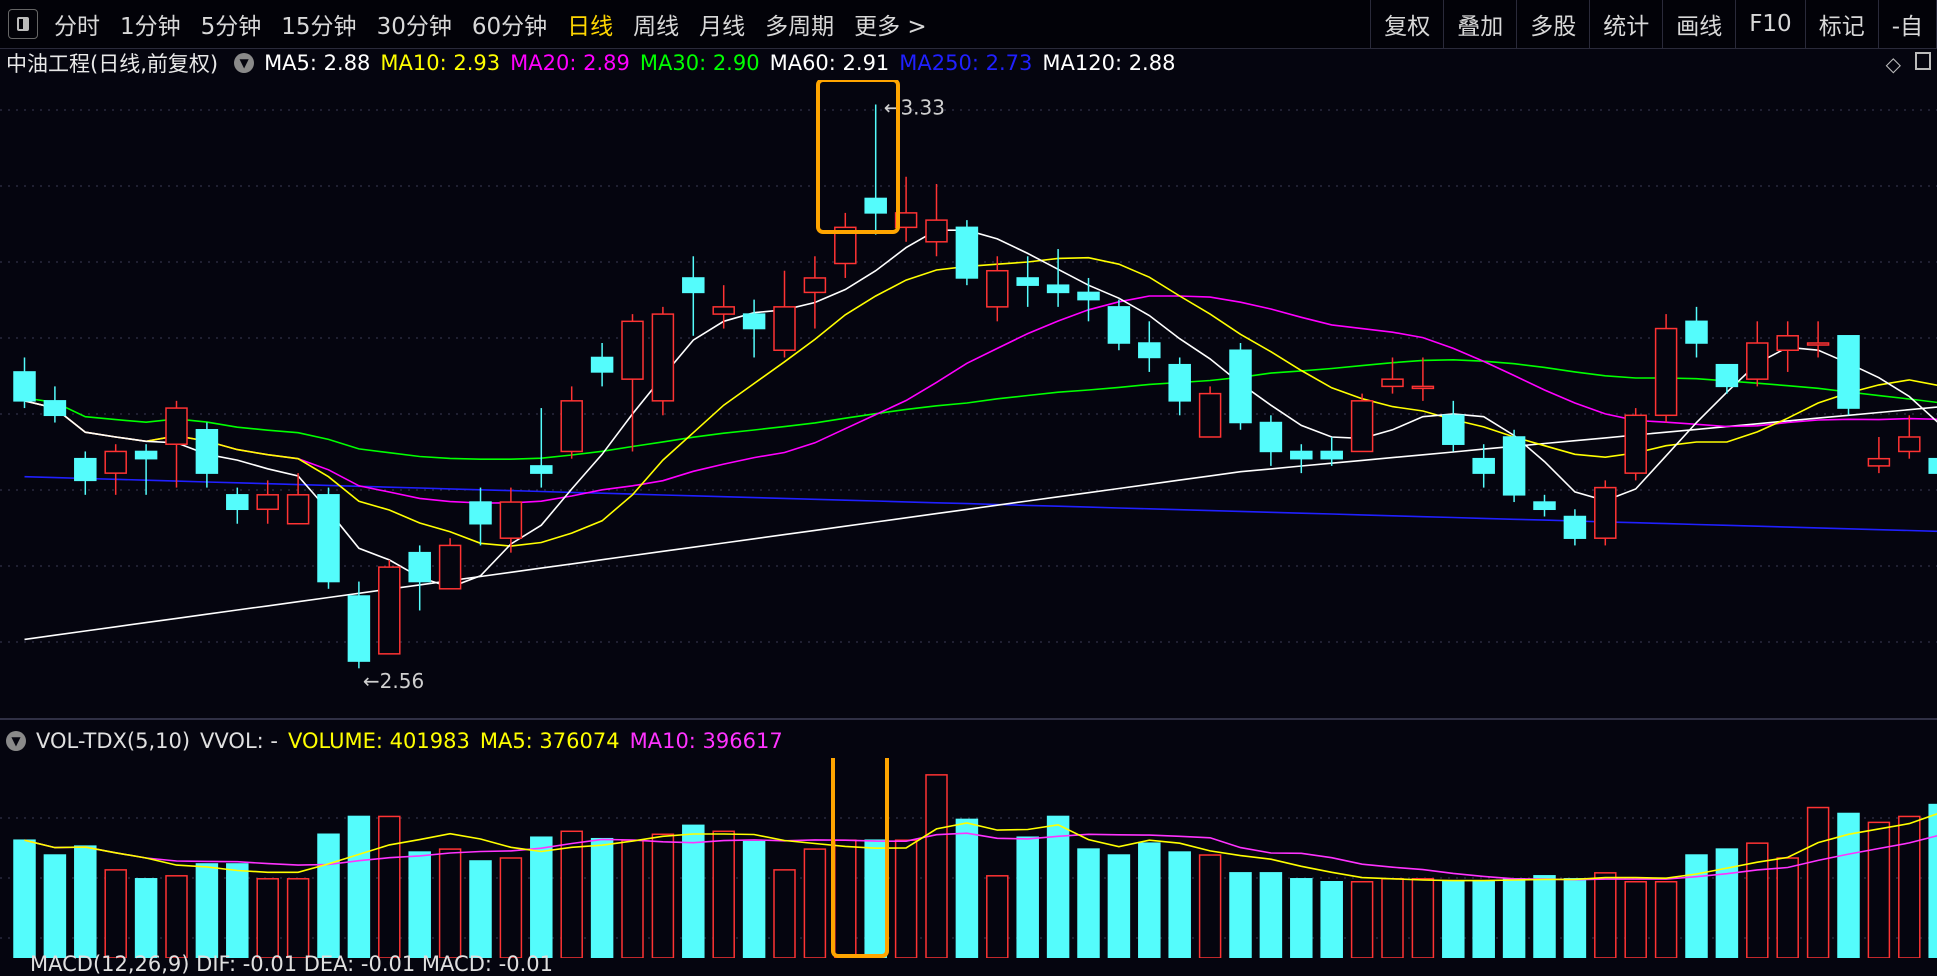 This screenshot has height=976, width=1937. Describe the element at coordinates (1553, 24) in the screenshot. I see `tool-button-2: 多股` at that location.